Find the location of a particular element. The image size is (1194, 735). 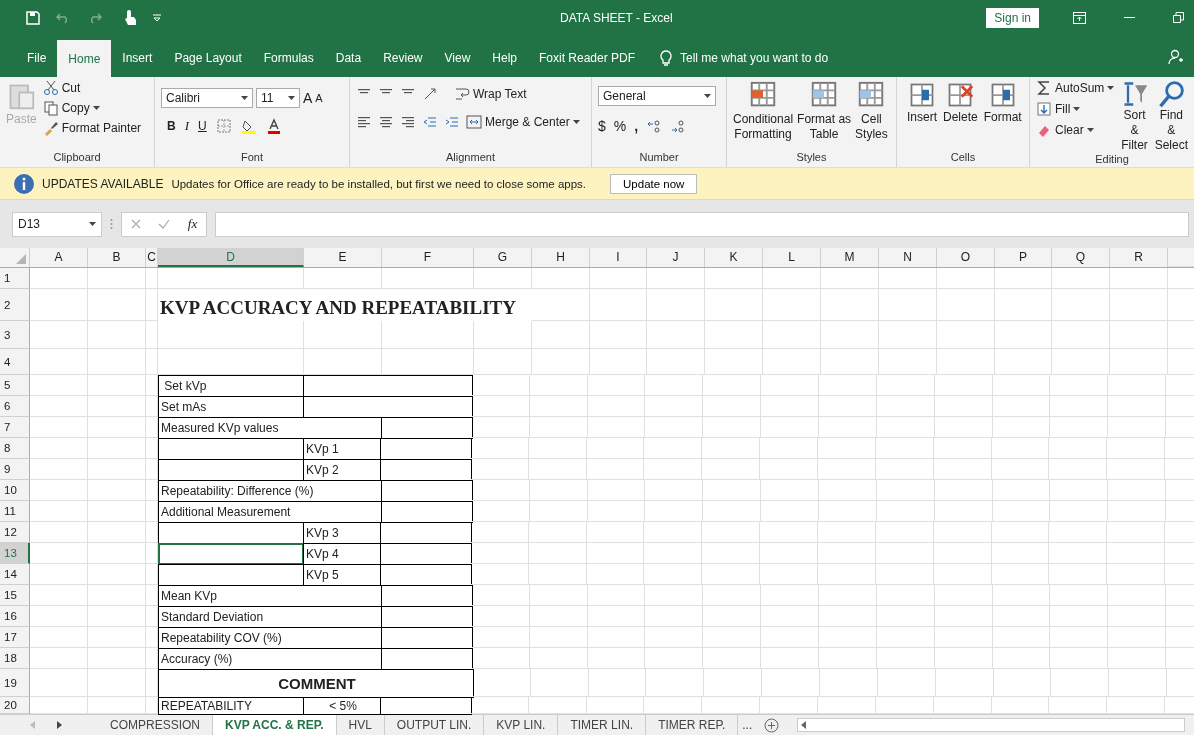

row-header: 4 is located at coordinates (15, 362).